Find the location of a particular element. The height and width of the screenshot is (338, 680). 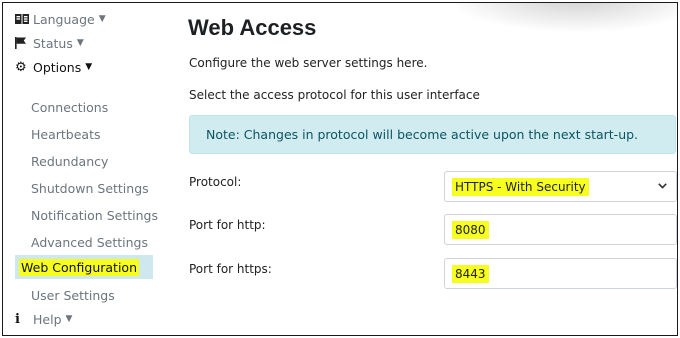

https-port-input: 8443 is located at coordinates (560, 273).